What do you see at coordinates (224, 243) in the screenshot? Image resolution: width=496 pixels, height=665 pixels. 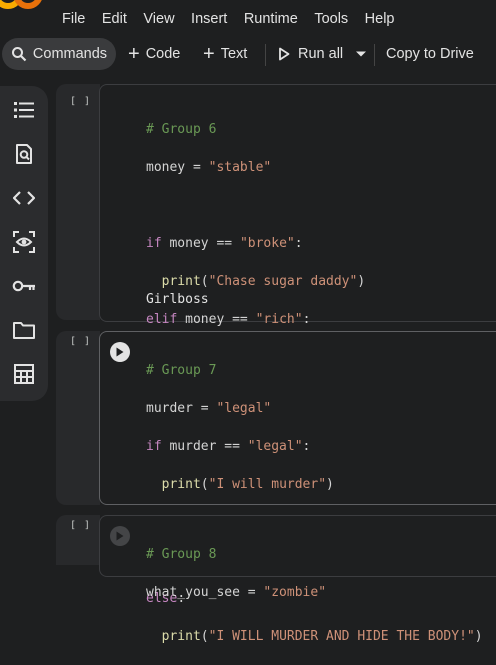 I see `code-line: if money == "broke":` at bounding box center [224, 243].